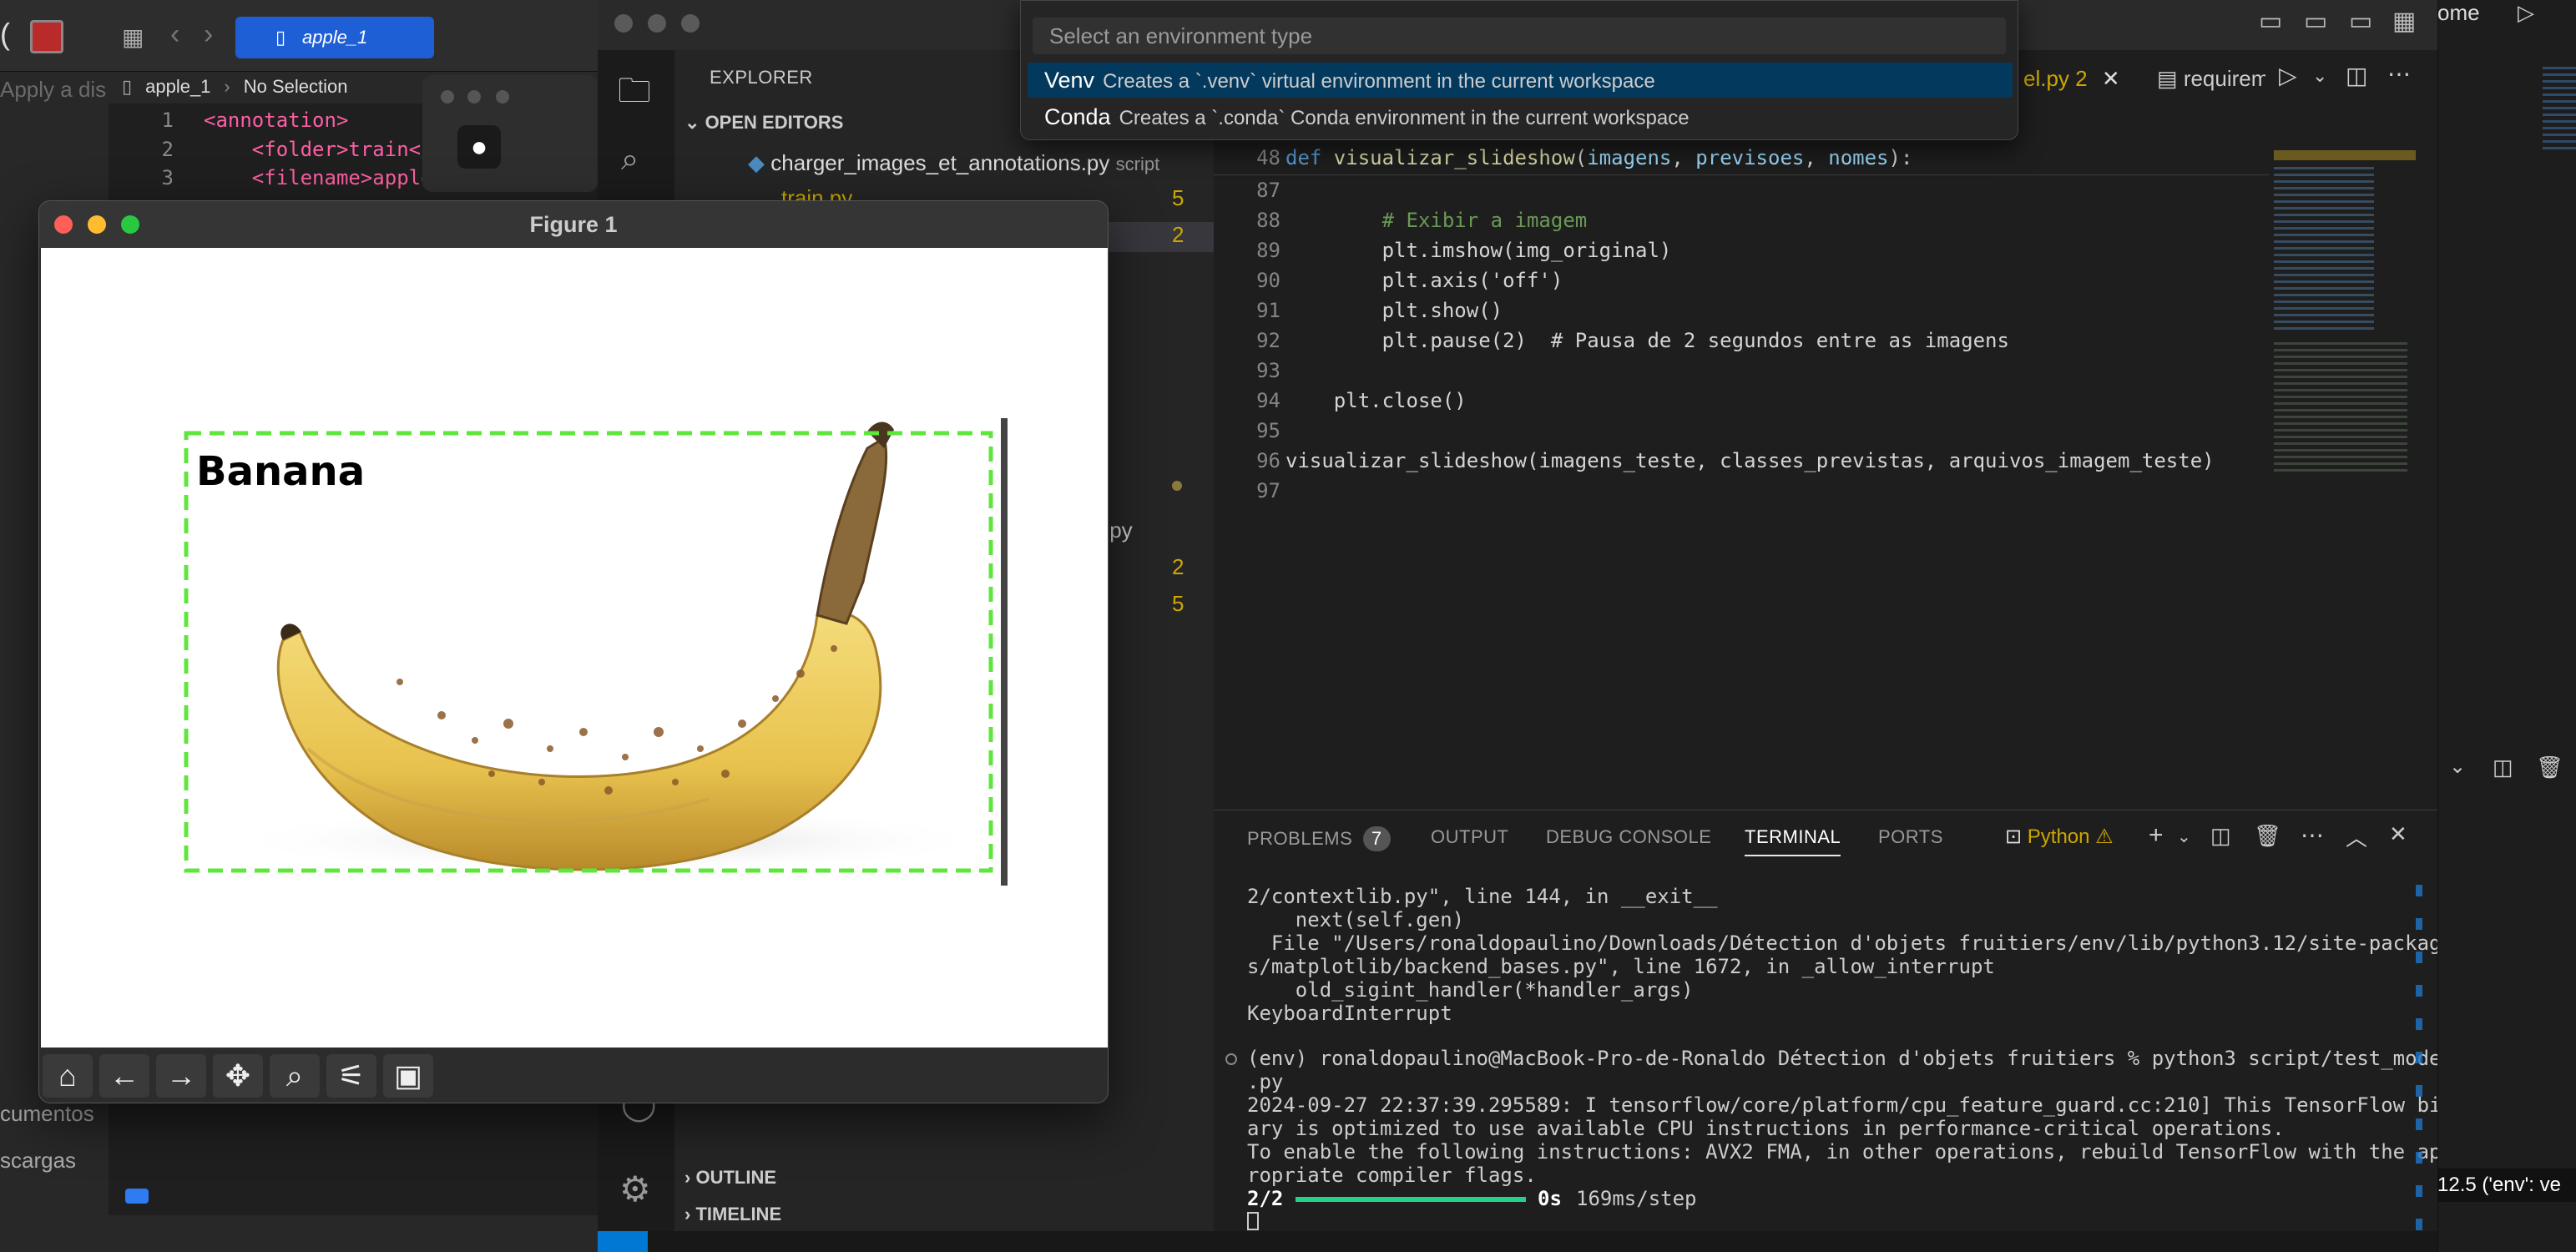 This screenshot has width=2576, height=1252. Describe the element at coordinates (68, 1076) in the screenshot. I see `home-icon: ⌂` at that location.